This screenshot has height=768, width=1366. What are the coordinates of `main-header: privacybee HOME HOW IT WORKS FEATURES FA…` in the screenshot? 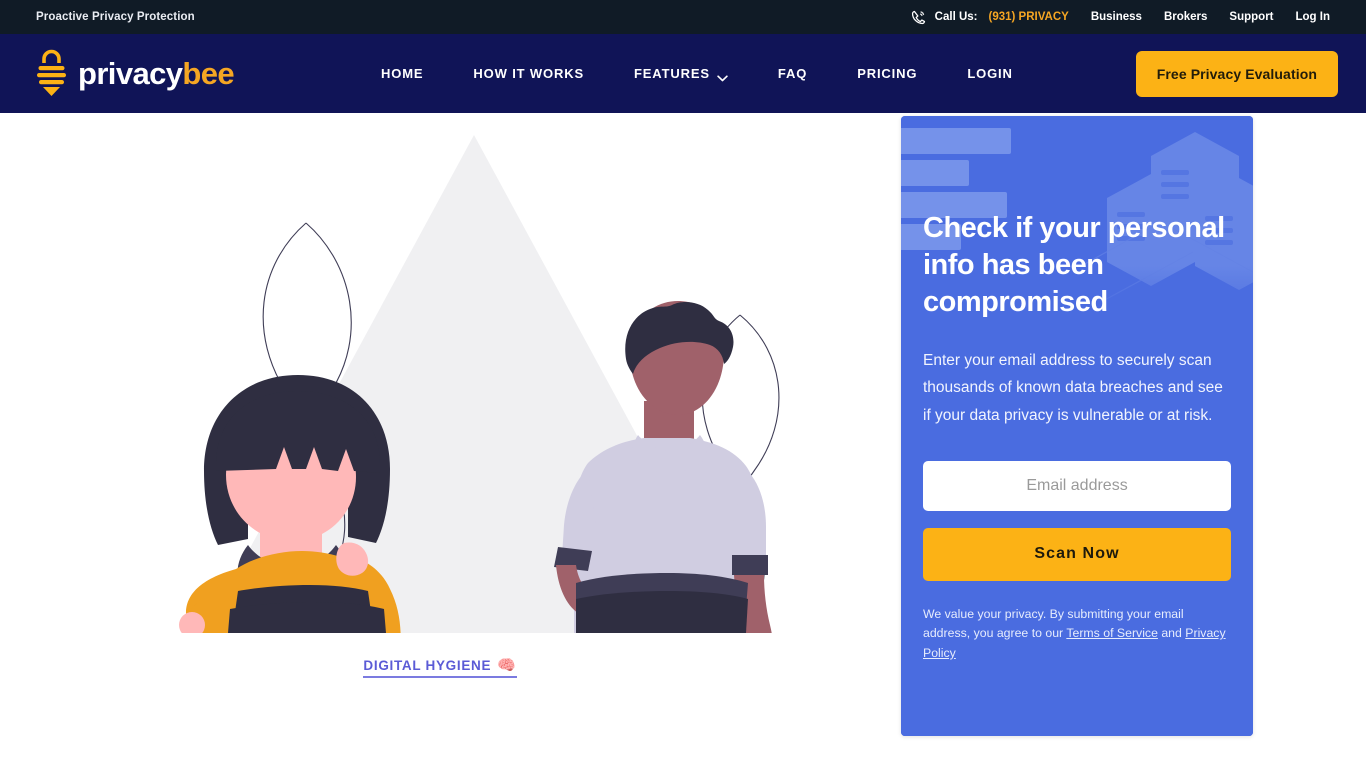 It's located at (683, 73).